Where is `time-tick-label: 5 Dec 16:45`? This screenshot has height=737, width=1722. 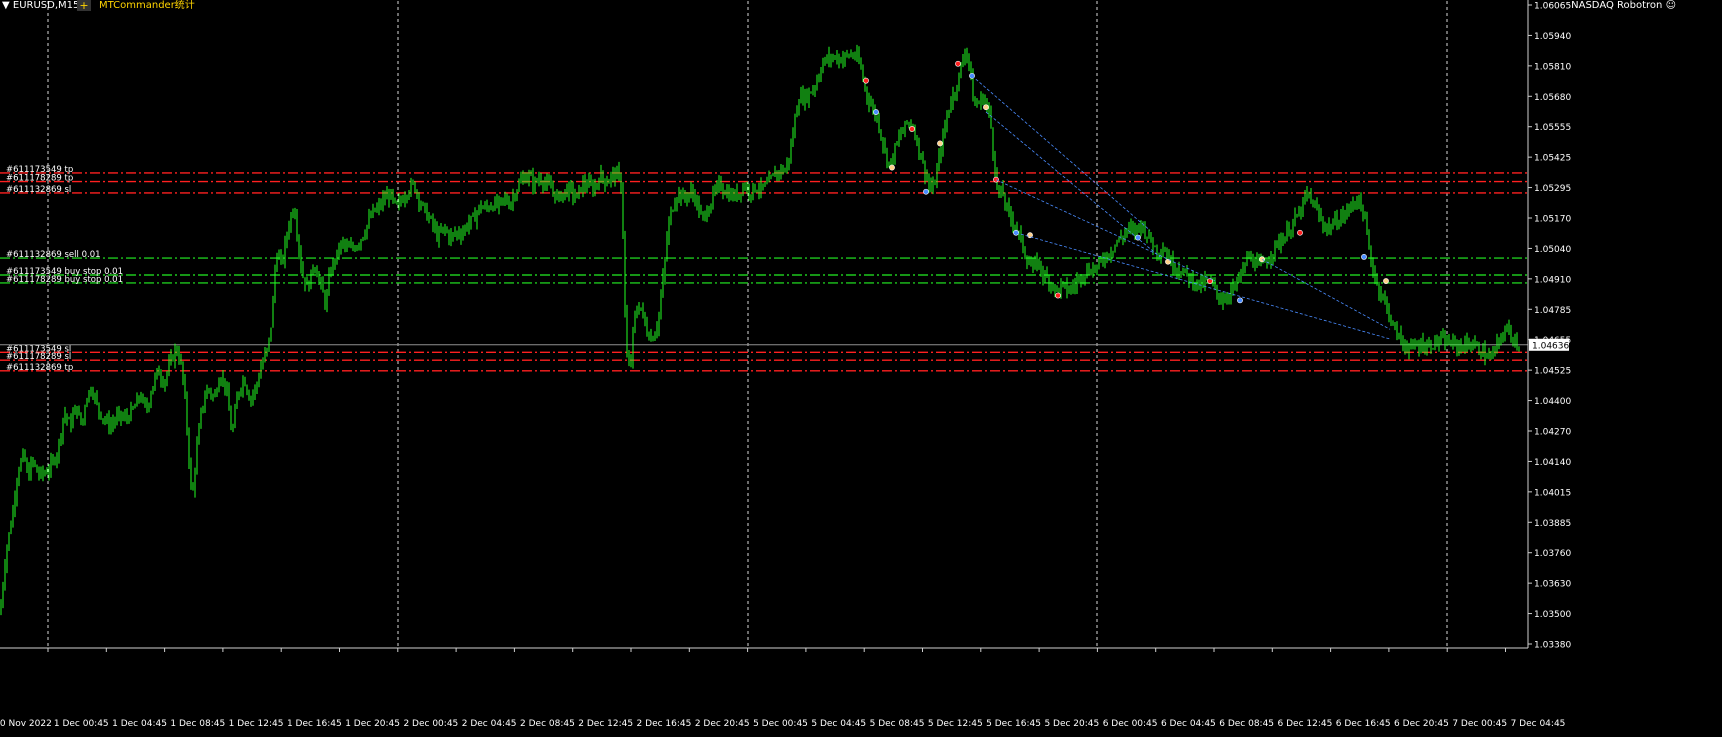
time-tick-label: 5 Dec 16:45 is located at coordinates (1013, 724).